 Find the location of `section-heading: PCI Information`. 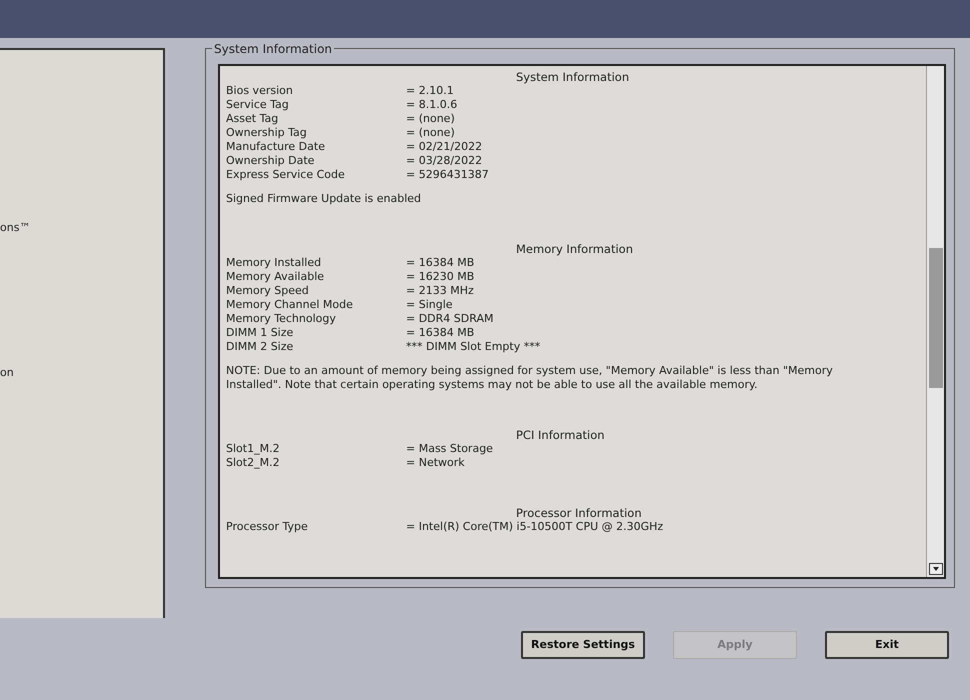

section-heading: PCI Information is located at coordinates (560, 435).